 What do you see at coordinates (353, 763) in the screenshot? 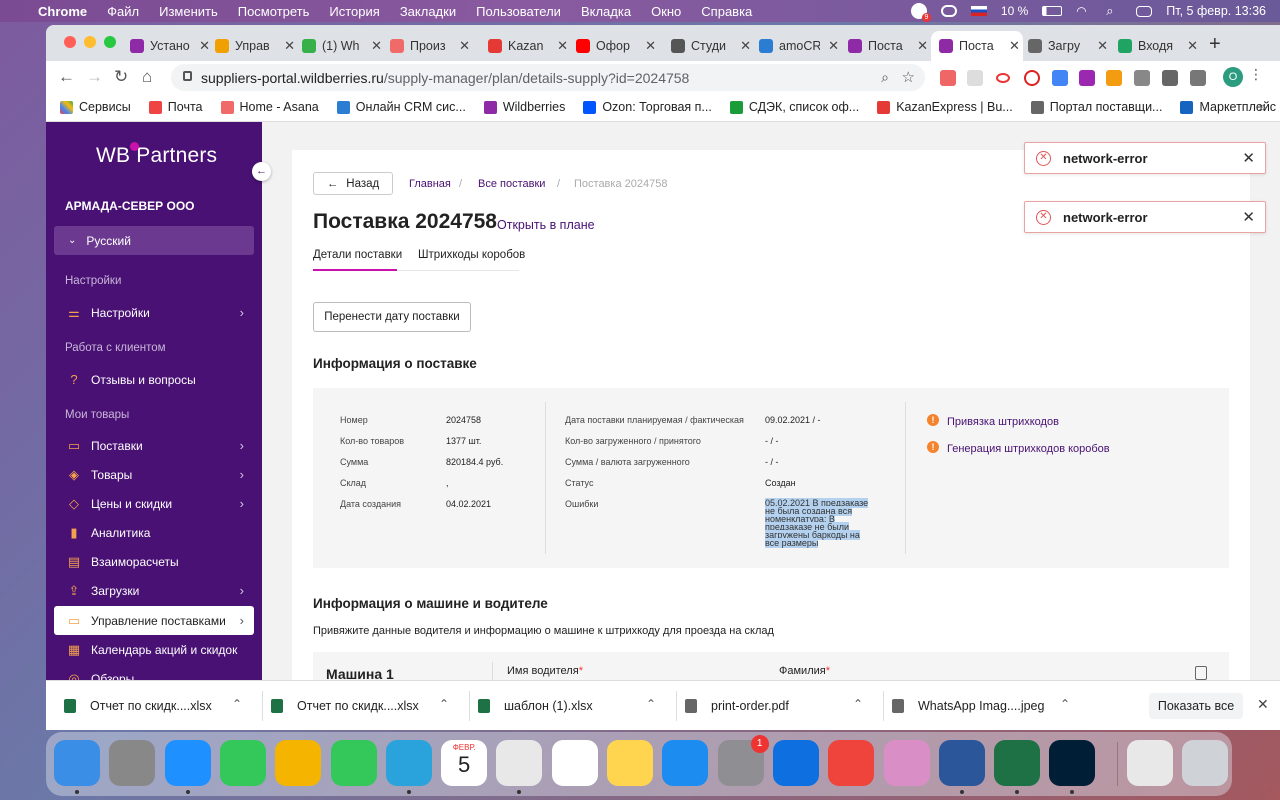
I see `facetime-icon` at bounding box center [353, 763].